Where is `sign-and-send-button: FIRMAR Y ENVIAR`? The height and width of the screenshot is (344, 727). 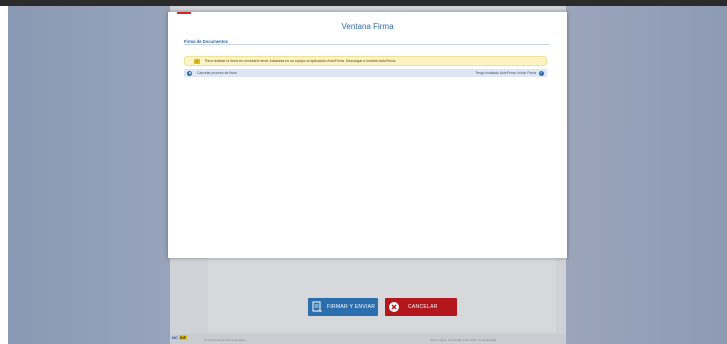
sign-and-send-button: FIRMAR Y ENVIAR is located at coordinates (343, 307).